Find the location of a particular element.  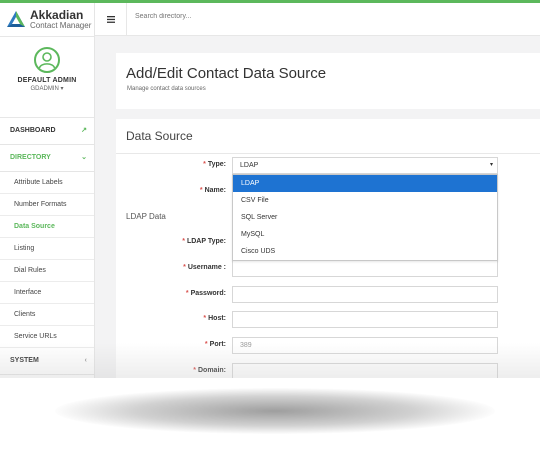

domain-field is located at coordinates (365, 370).